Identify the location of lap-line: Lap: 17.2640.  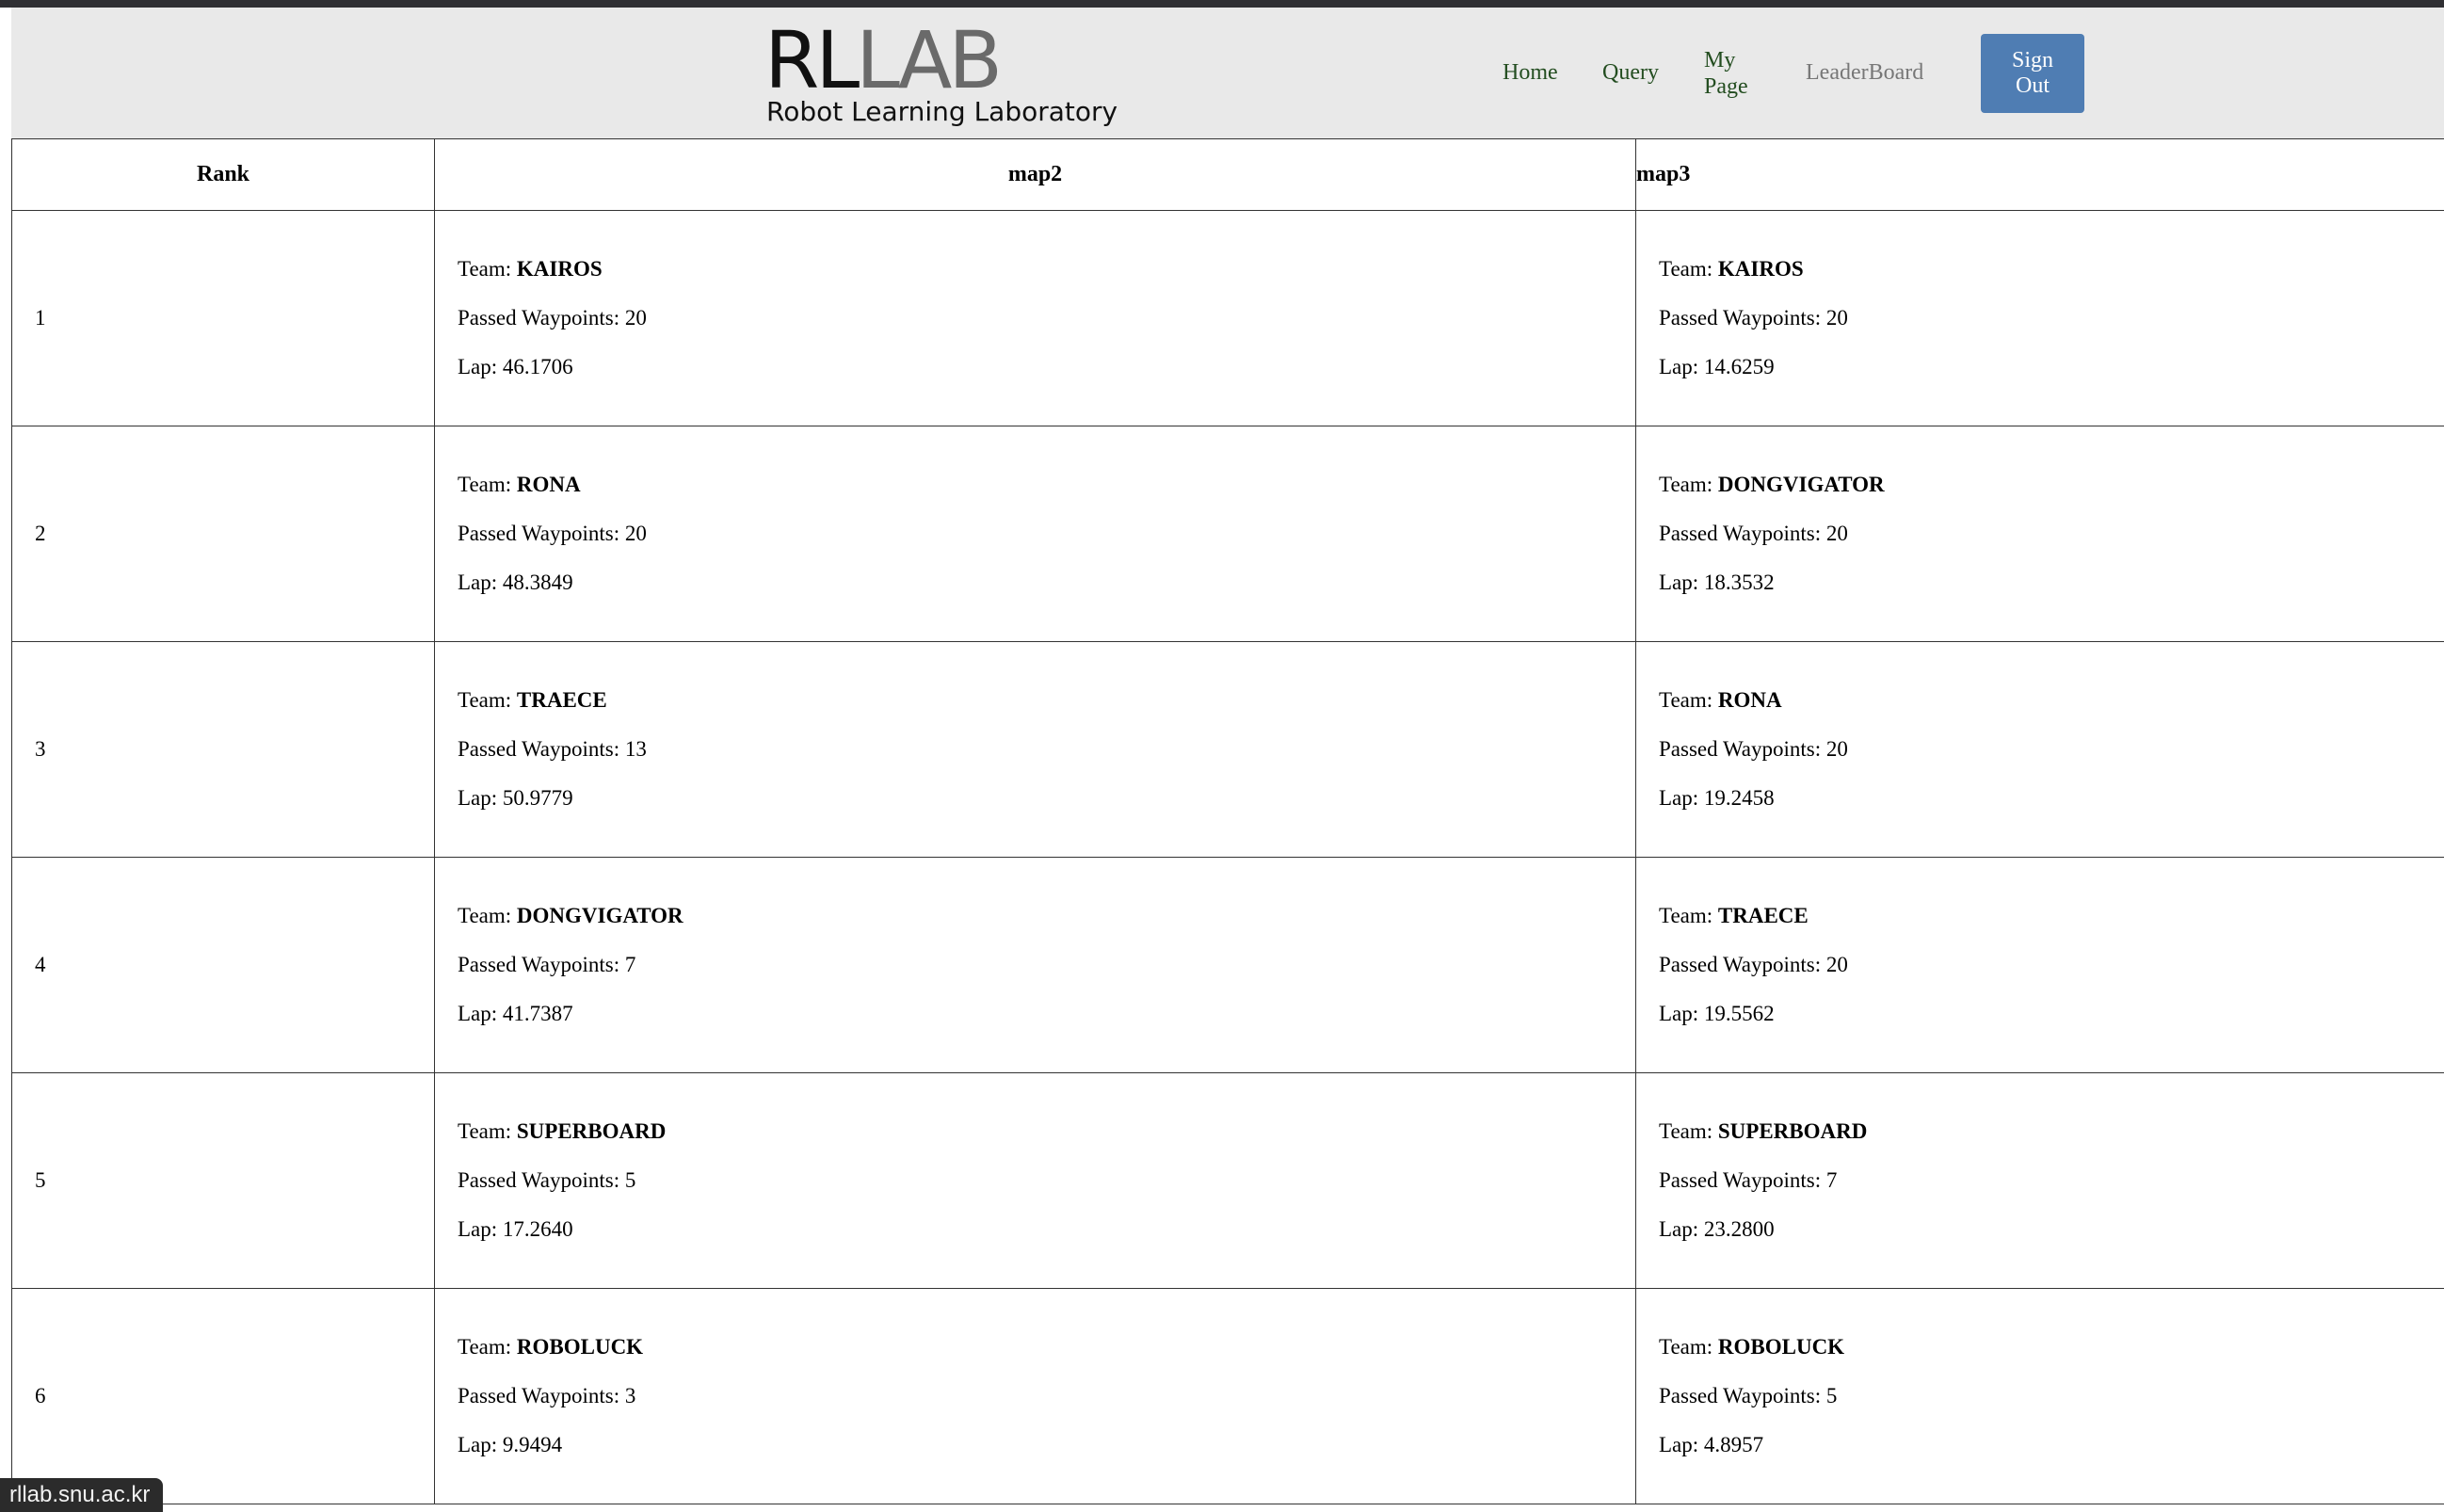
(1035, 1229).